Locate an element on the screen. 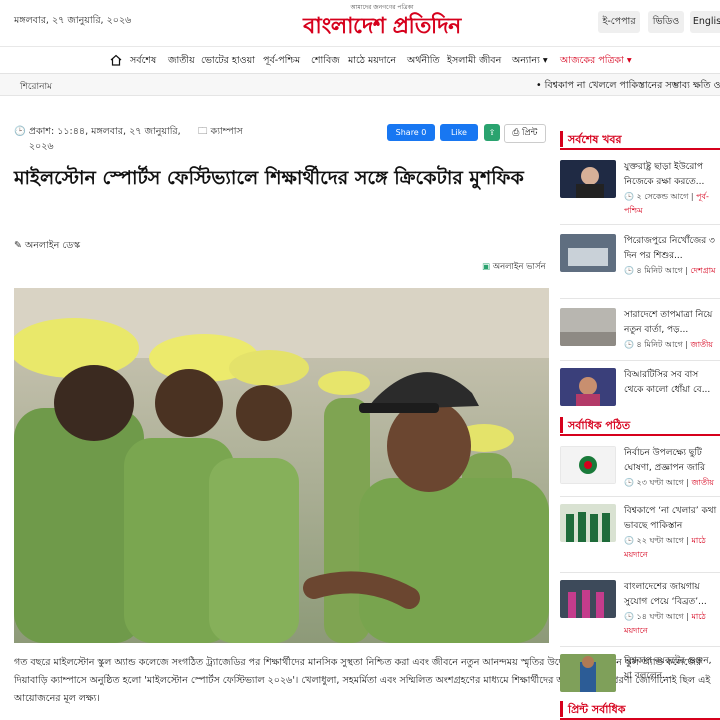 The width and height of the screenshot is (720, 720). online-version-label: অনলাইন ভার্সন is located at coordinates (519, 267).